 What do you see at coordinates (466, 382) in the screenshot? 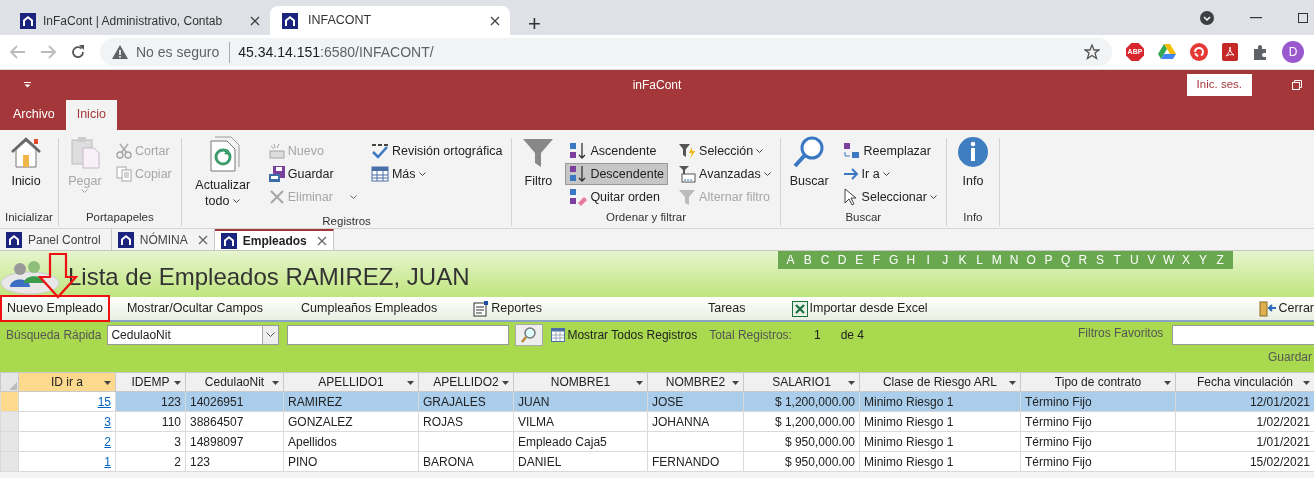
I see `column-header: APELLIDO2` at bounding box center [466, 382].